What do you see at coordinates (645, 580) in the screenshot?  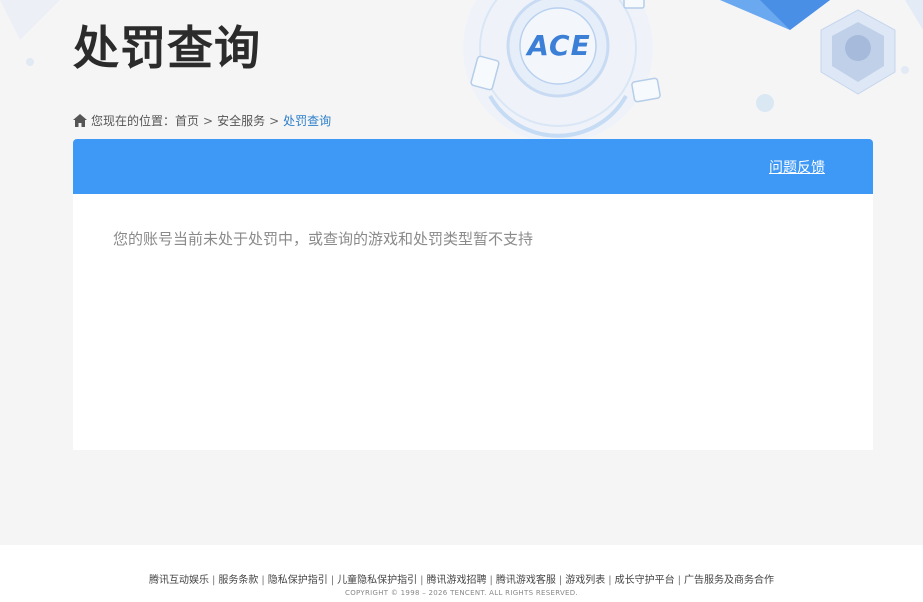 I see `footer-link-growth-guard: 成长守护平台` at bounding box center [645, 580].